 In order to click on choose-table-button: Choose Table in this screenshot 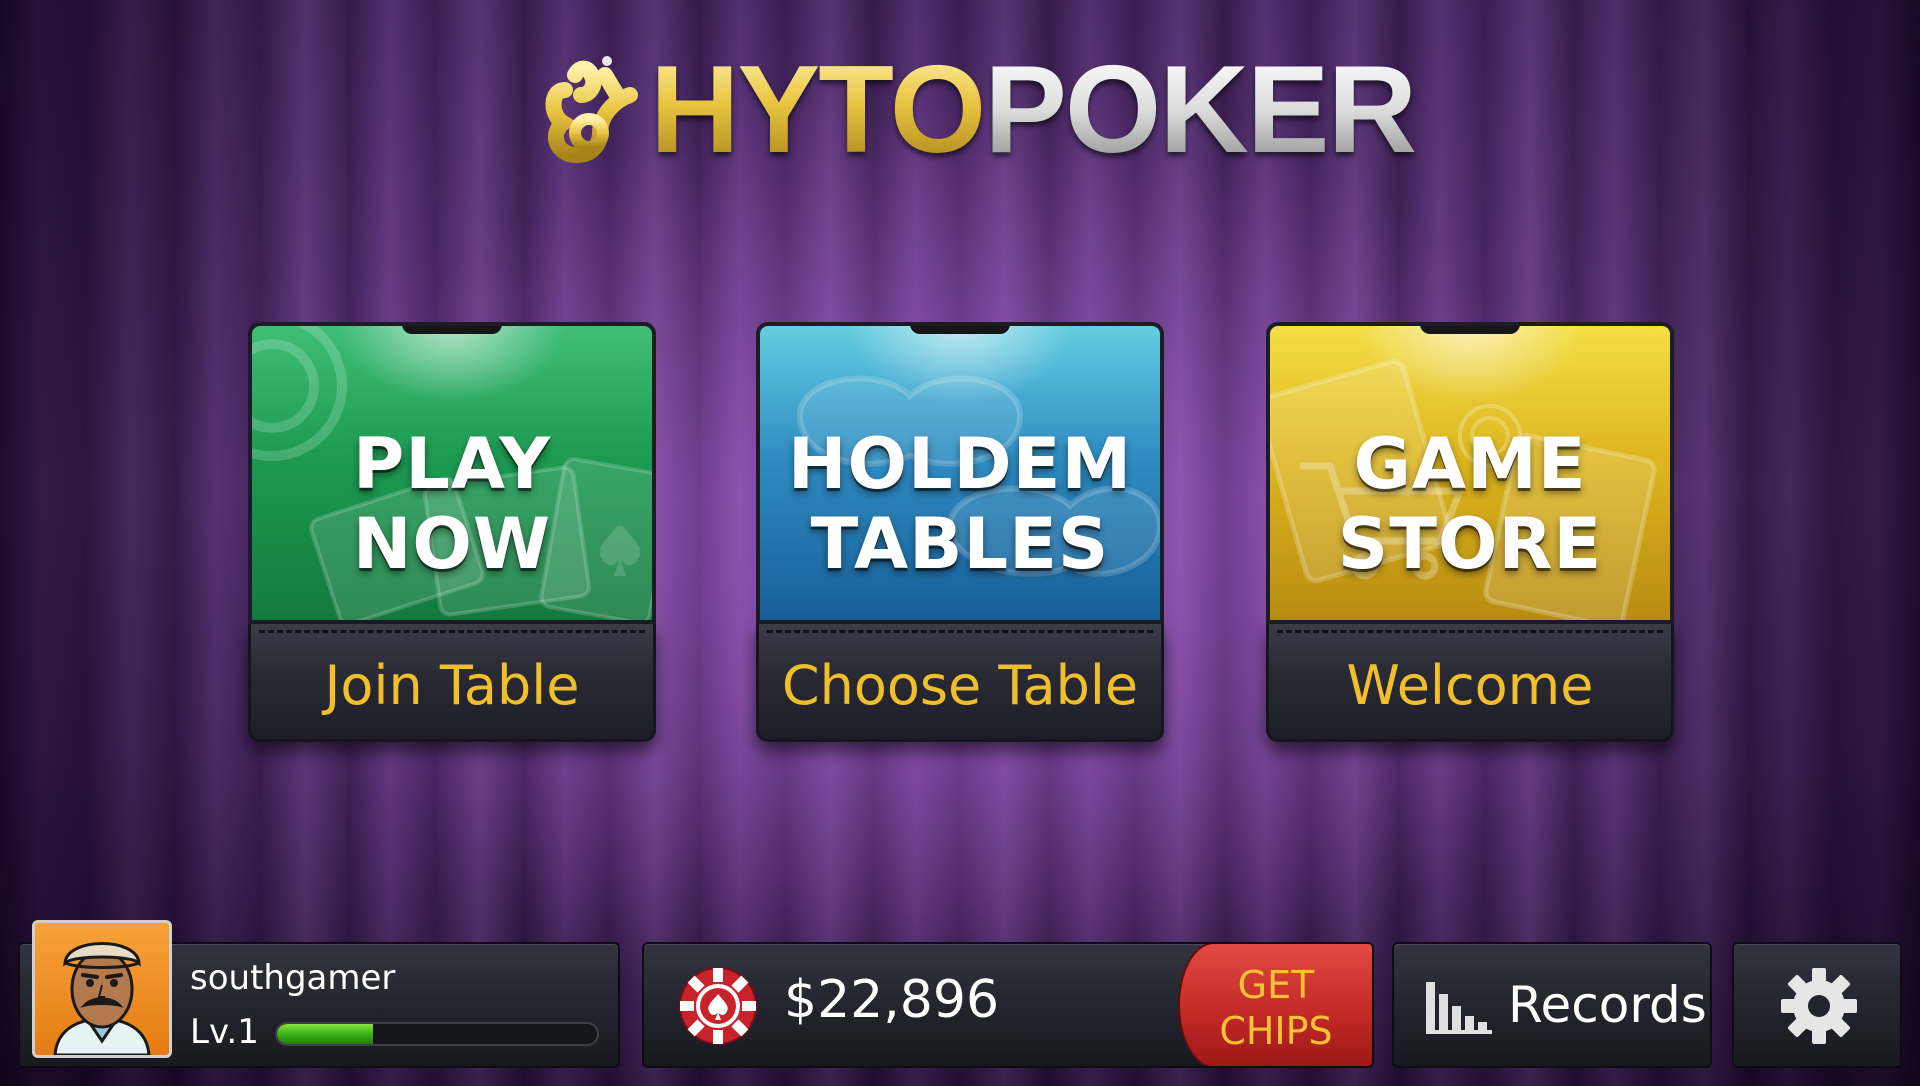, I will do `click(960, 683)`.